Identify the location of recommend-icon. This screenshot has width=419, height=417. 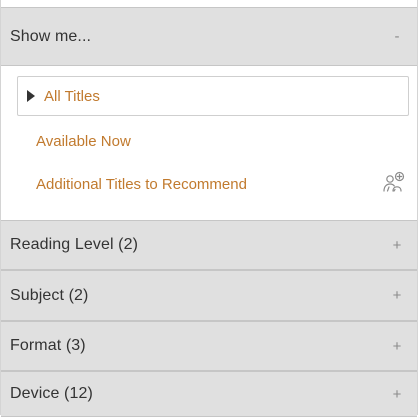
(394, 183).